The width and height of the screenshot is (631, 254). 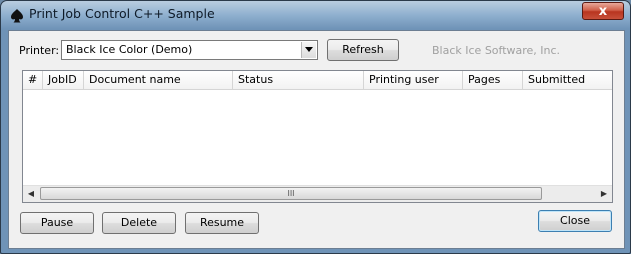 I want to click on refresh-button: Refresh, so click(x=363, y=50).